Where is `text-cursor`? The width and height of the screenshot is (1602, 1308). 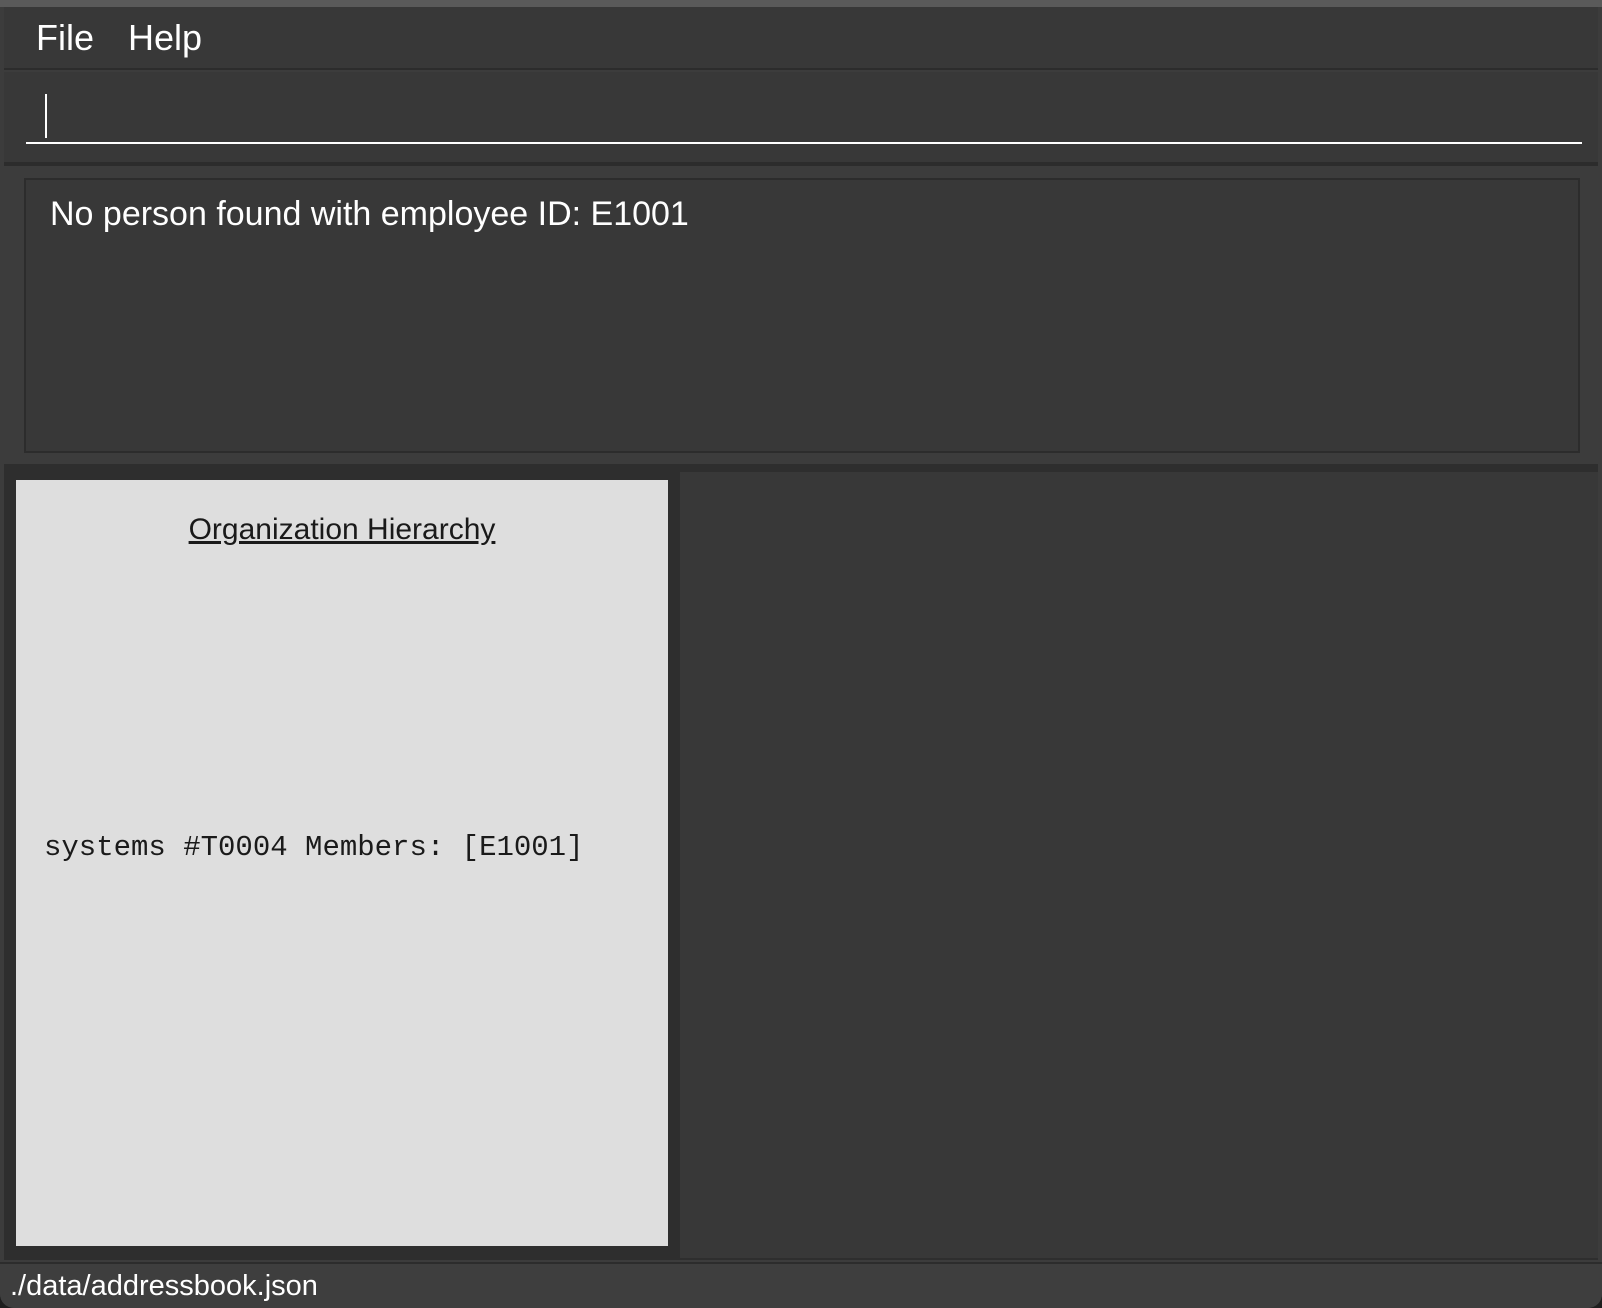 text-cursor is located at coordinates (46, 116).